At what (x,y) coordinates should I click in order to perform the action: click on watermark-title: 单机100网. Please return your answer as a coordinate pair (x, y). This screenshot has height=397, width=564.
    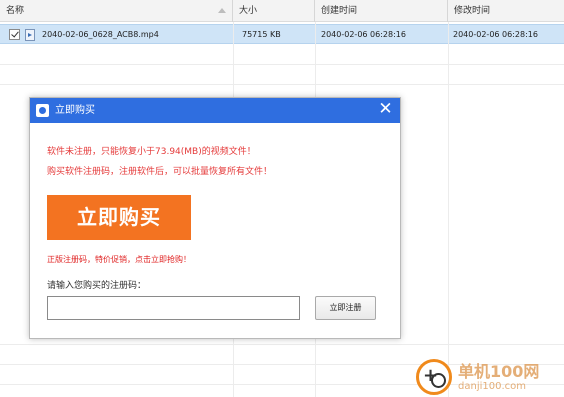
    Looking at the image, I should click on (499, 371).